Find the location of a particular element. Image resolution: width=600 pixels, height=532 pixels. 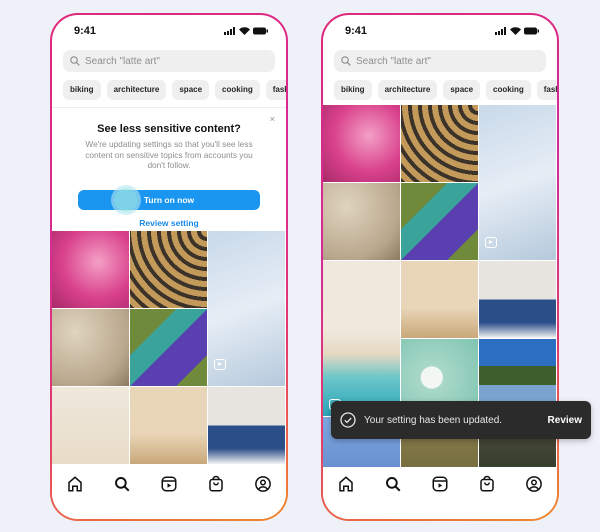

close-icon: × is located at coordinates (272, 119).